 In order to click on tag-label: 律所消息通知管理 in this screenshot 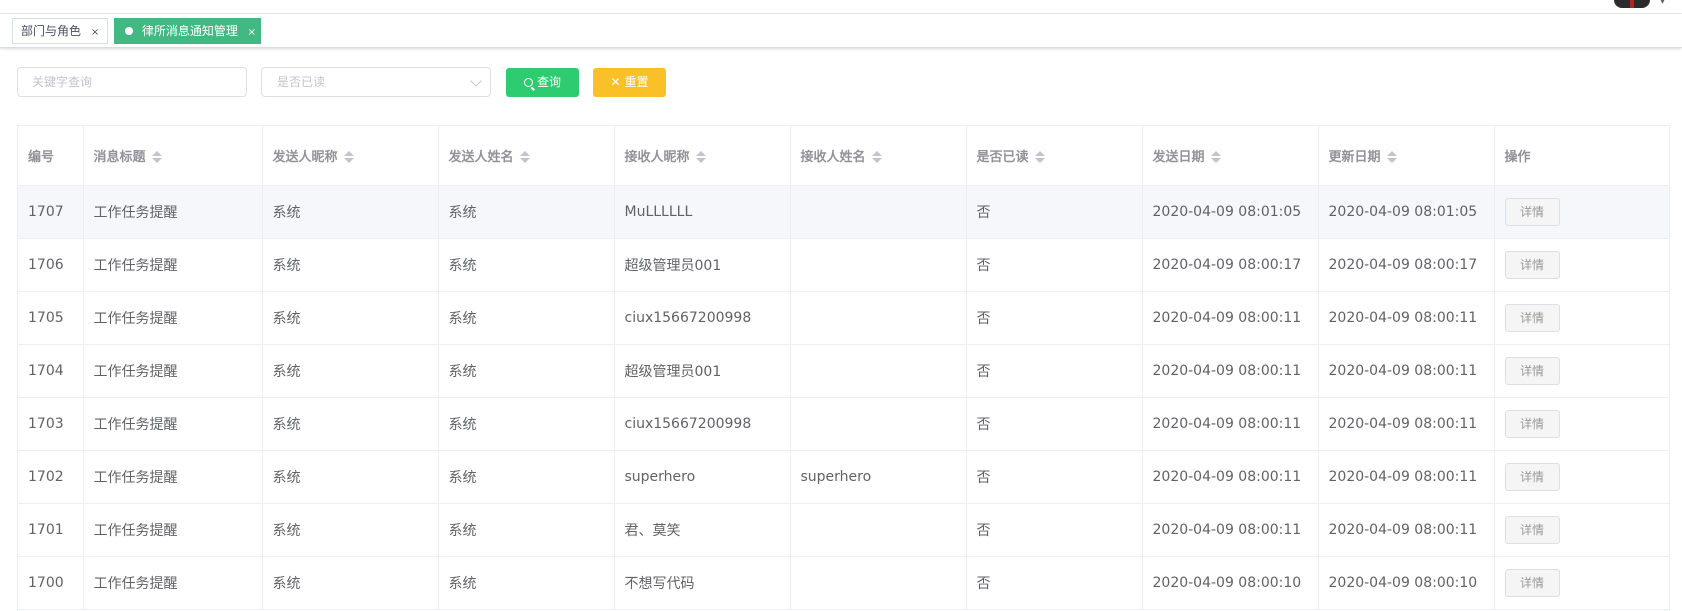, I will do `click(189, 31)`.